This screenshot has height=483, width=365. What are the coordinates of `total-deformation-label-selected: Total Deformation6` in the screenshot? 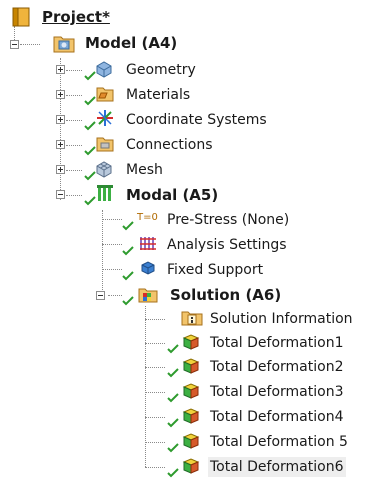 It's located at (277, 467).